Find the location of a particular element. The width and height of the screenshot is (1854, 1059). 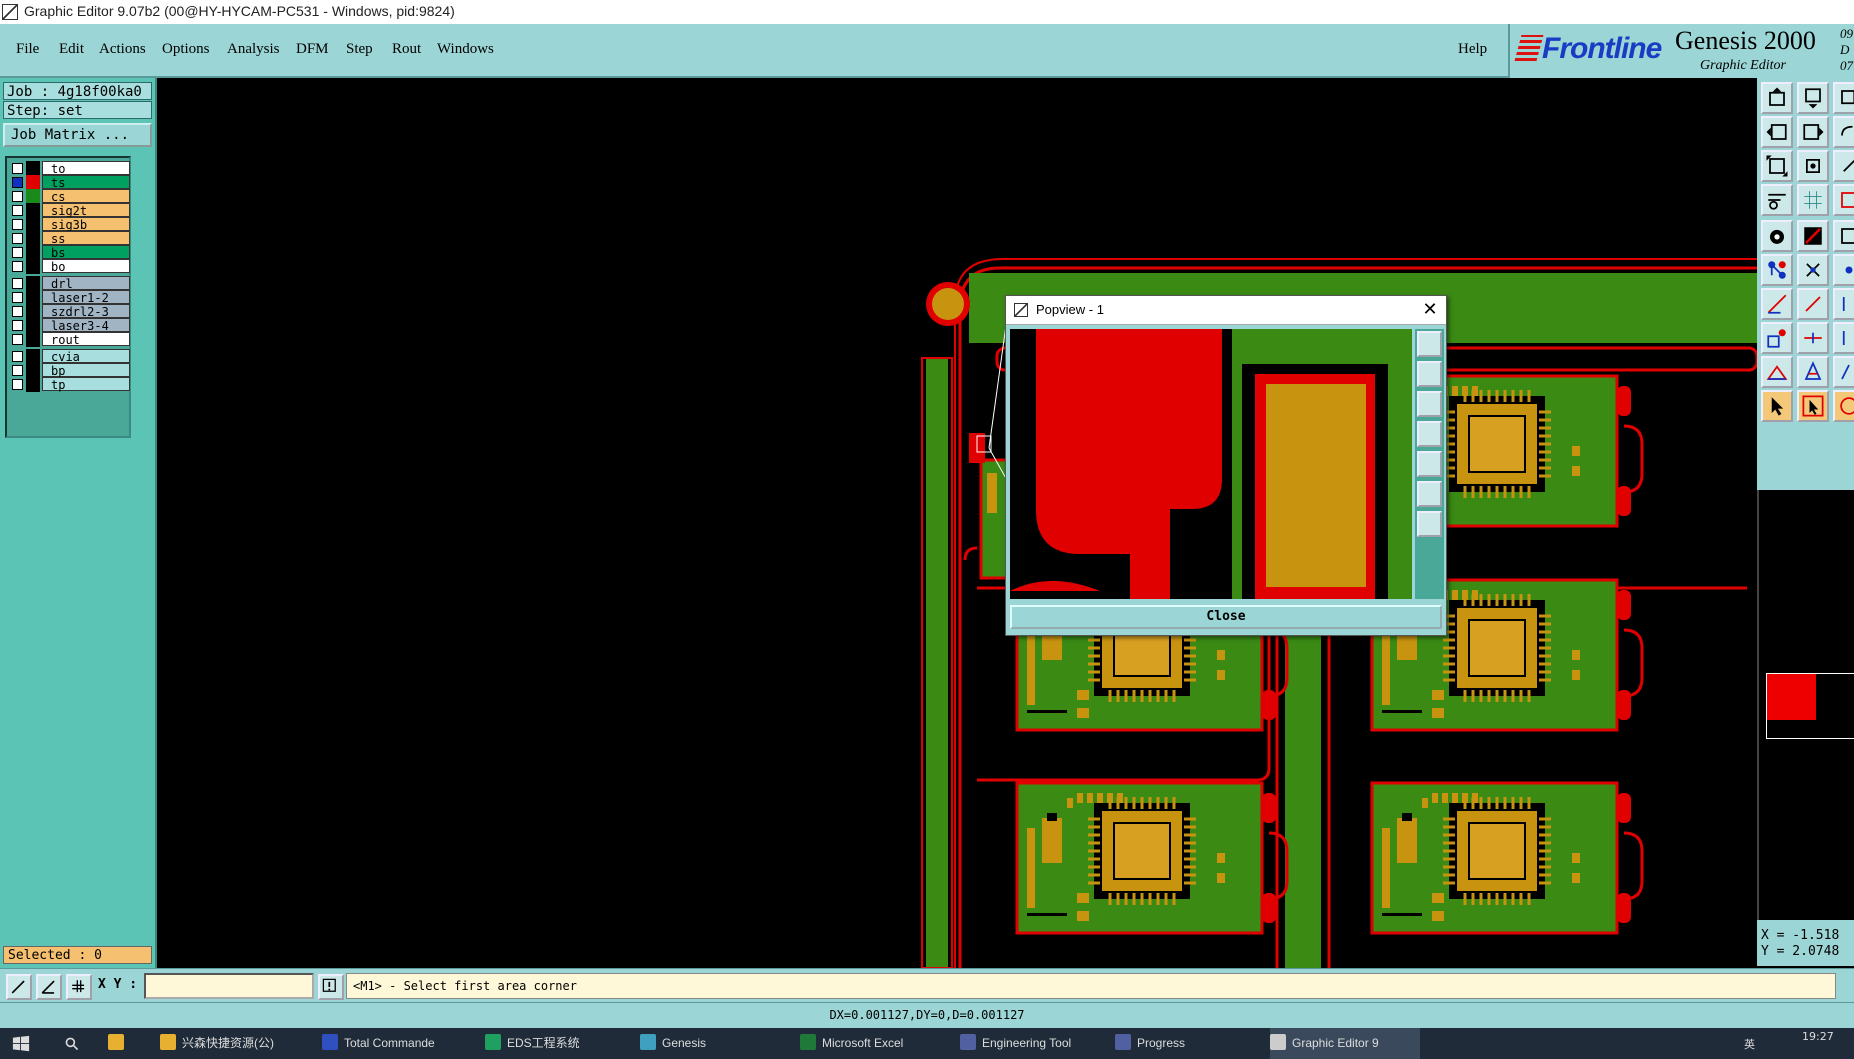

grid-icon is located at coordinates (1813, 200).